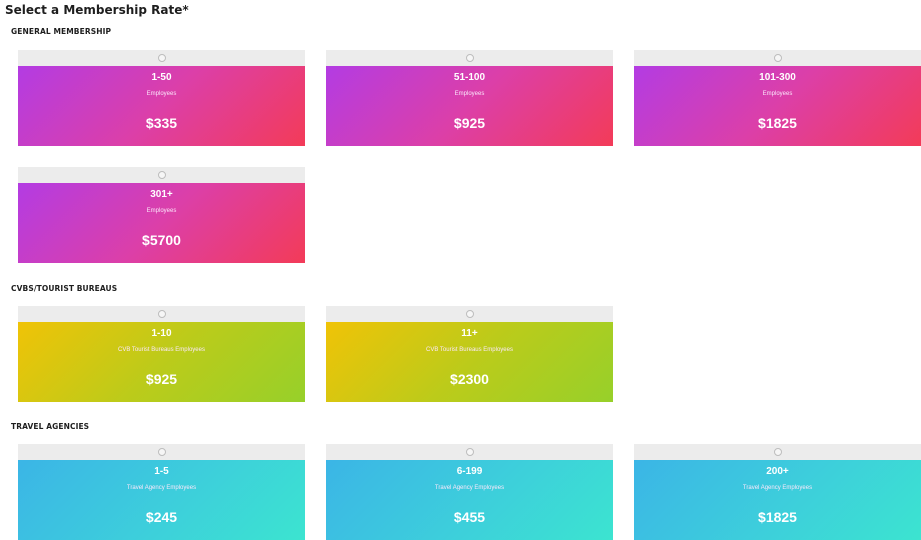 This screenshot has width=921, height=540. I want to click on card-range: 11+, so click(469, 333).